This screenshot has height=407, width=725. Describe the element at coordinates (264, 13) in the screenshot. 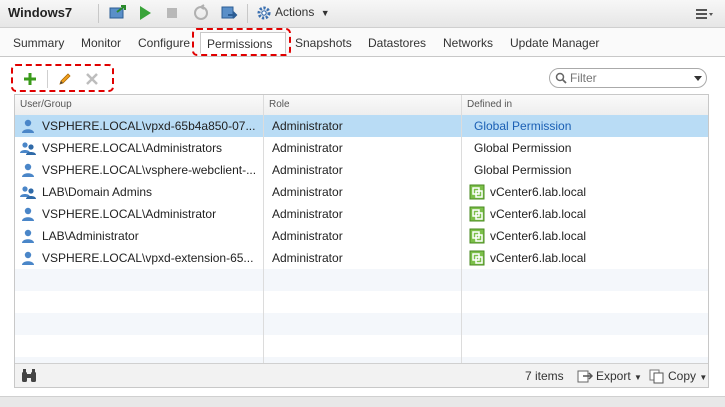

I see `actions-gear-icon` at that location.